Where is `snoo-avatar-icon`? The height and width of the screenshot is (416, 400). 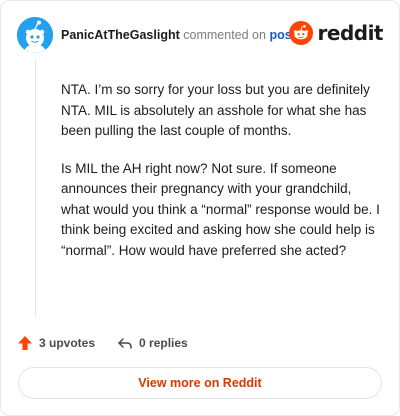
snoo-avatar-icon is located at coordinates (35, 35).